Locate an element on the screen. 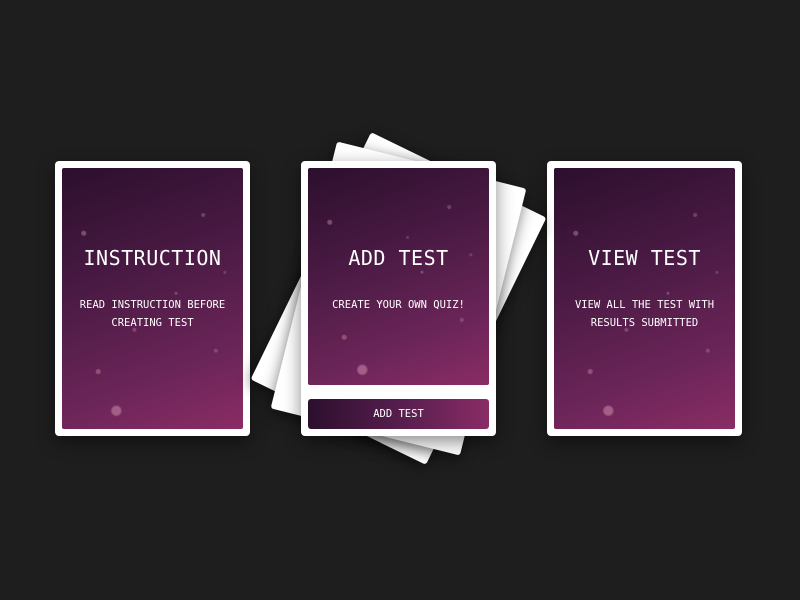 The image size is (800, 600). add-test-button: ADD TEST is located at coordinates (398, 414).